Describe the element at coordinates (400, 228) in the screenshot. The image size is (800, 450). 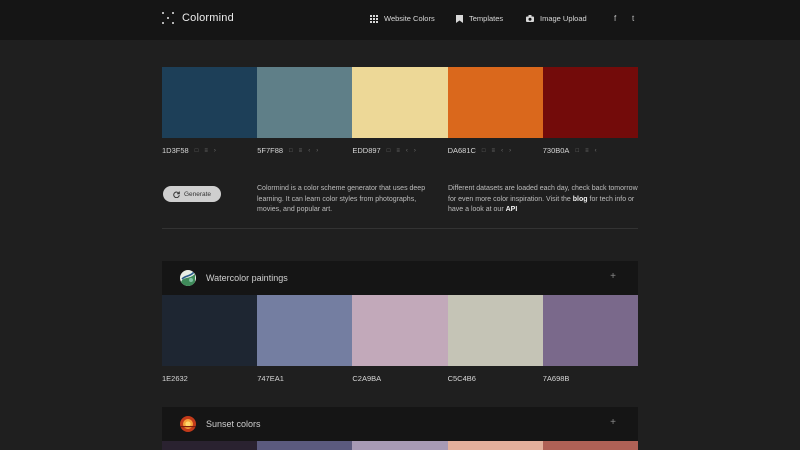
I see `section-divider` at that location.